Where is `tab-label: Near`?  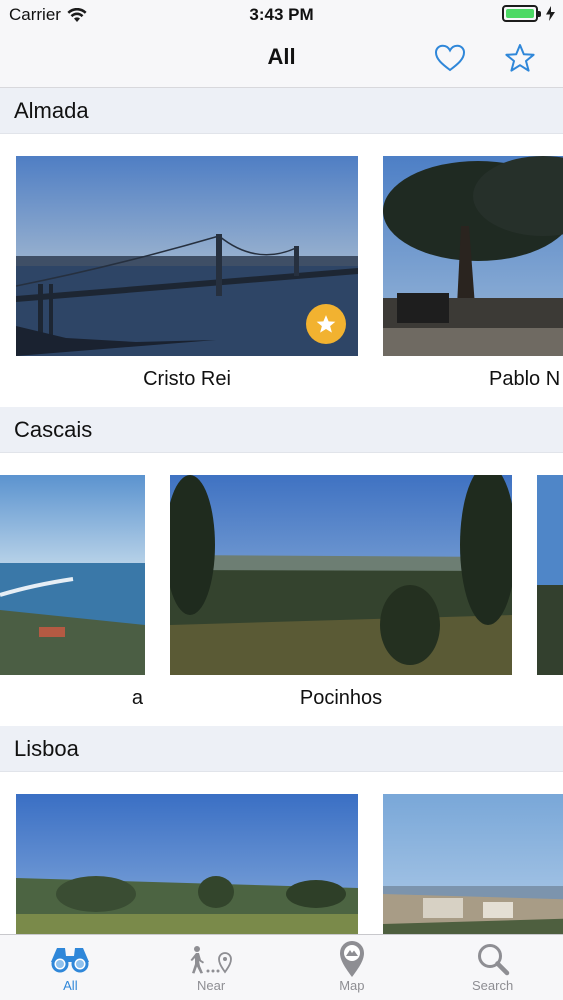
tab-label: Near is located at coordinates (211, 985).